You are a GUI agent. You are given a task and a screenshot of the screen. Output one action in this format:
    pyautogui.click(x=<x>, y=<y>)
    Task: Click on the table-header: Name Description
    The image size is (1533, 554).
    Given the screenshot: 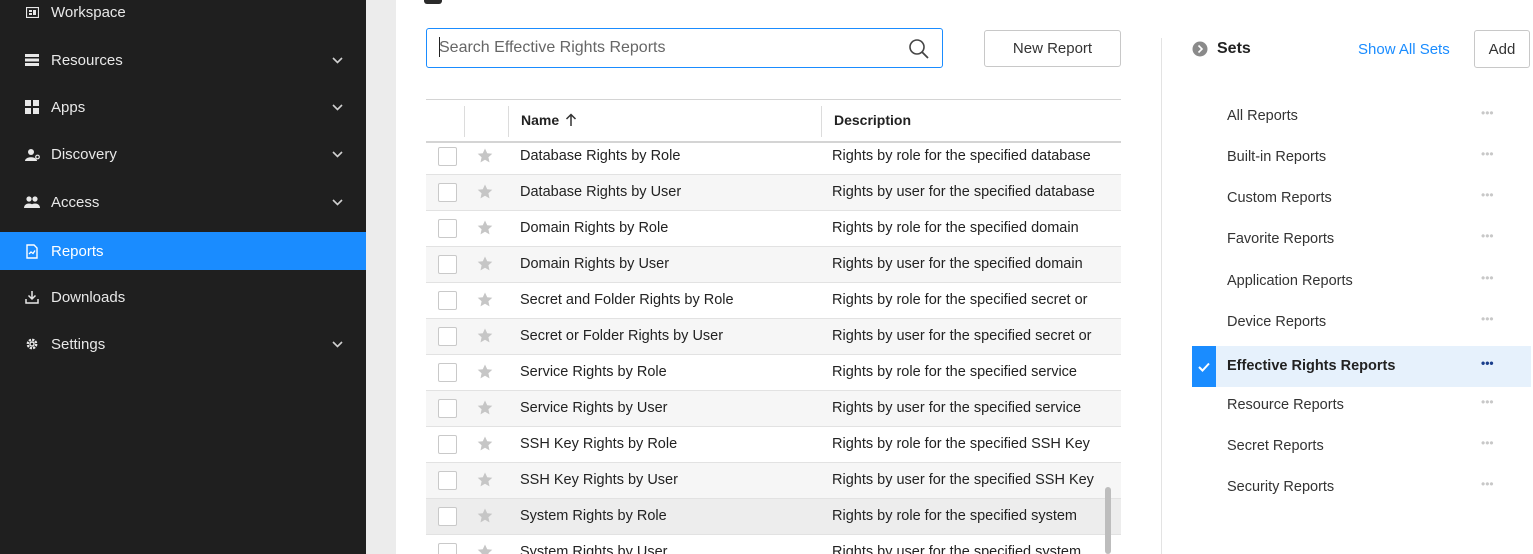 What is the action you would take?
    pyautogui.click(x=773, y=121)
    